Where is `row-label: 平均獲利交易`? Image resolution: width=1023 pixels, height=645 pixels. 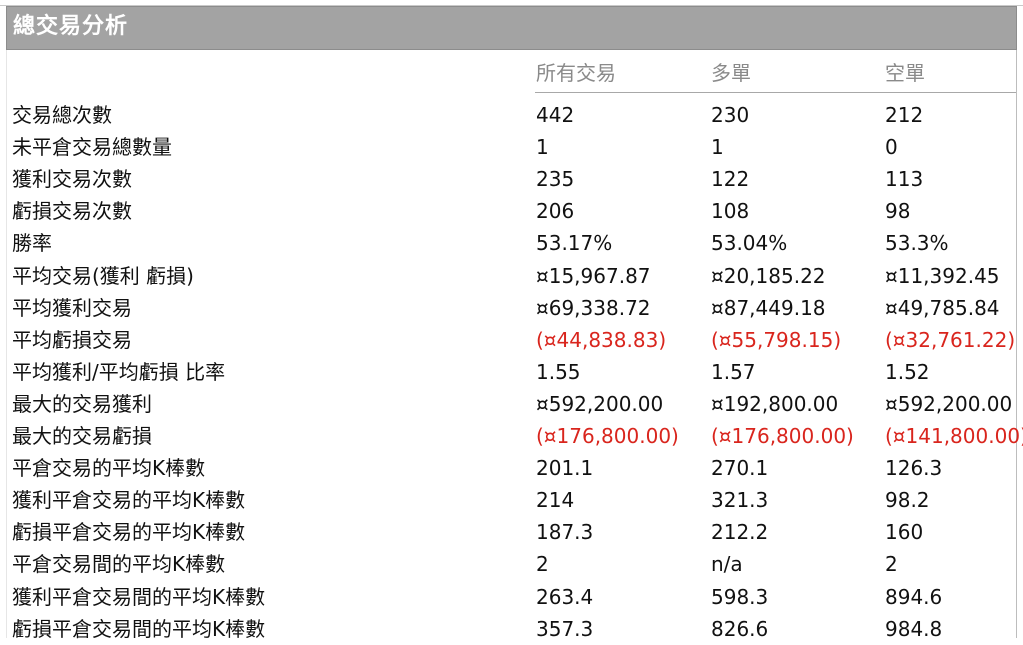
row-label: 平均獲利交易 is located at coordinates (72, 308).